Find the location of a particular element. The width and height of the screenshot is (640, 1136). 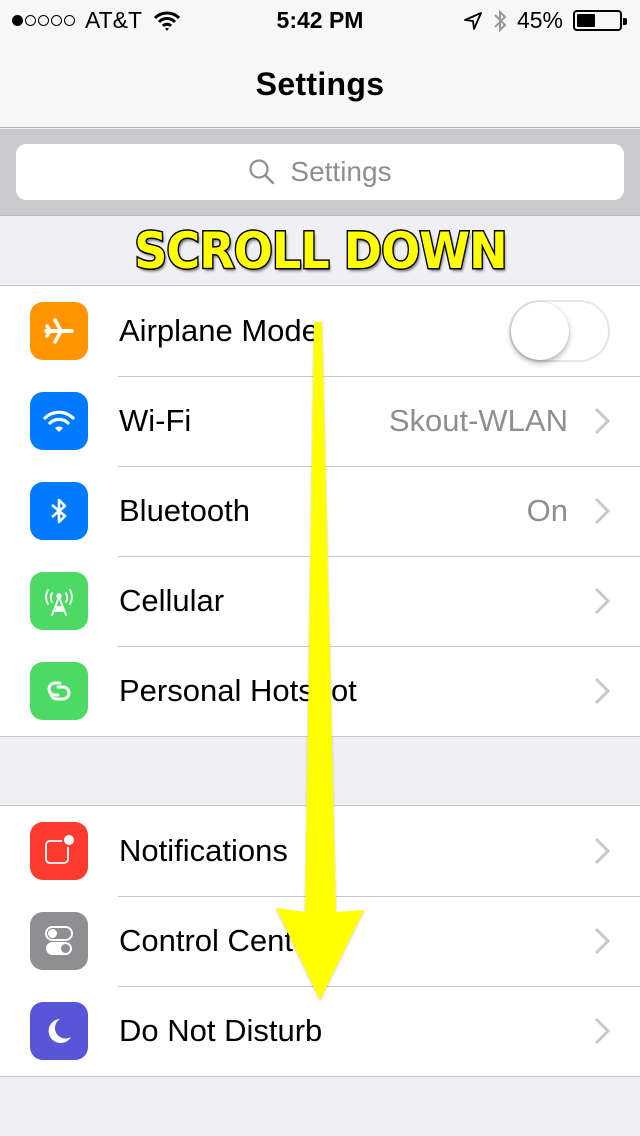

row-label: Bluetooth is located at coordinates (184, 510).